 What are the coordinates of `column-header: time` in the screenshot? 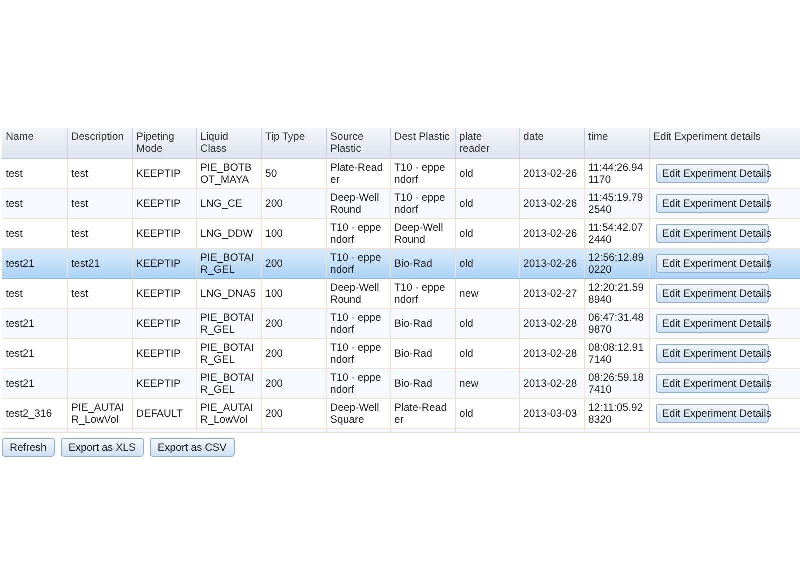 It's located at (616, 143).